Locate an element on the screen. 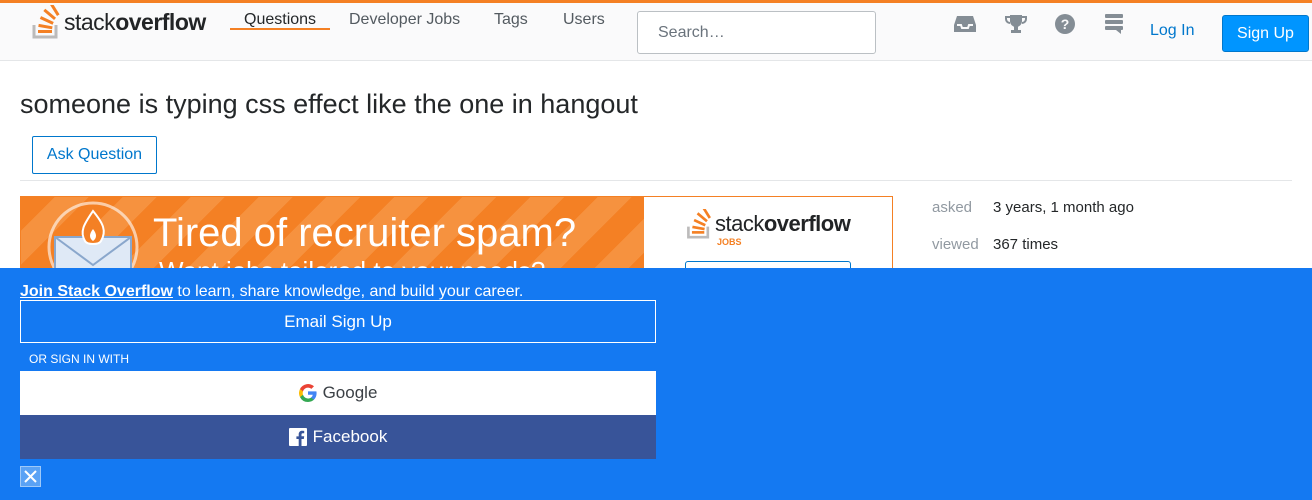 Image resolution: width=1312 pixels, height=500 pixels. ad-headline: Tired of recruiter spam? is located at coordinates (365, 233).